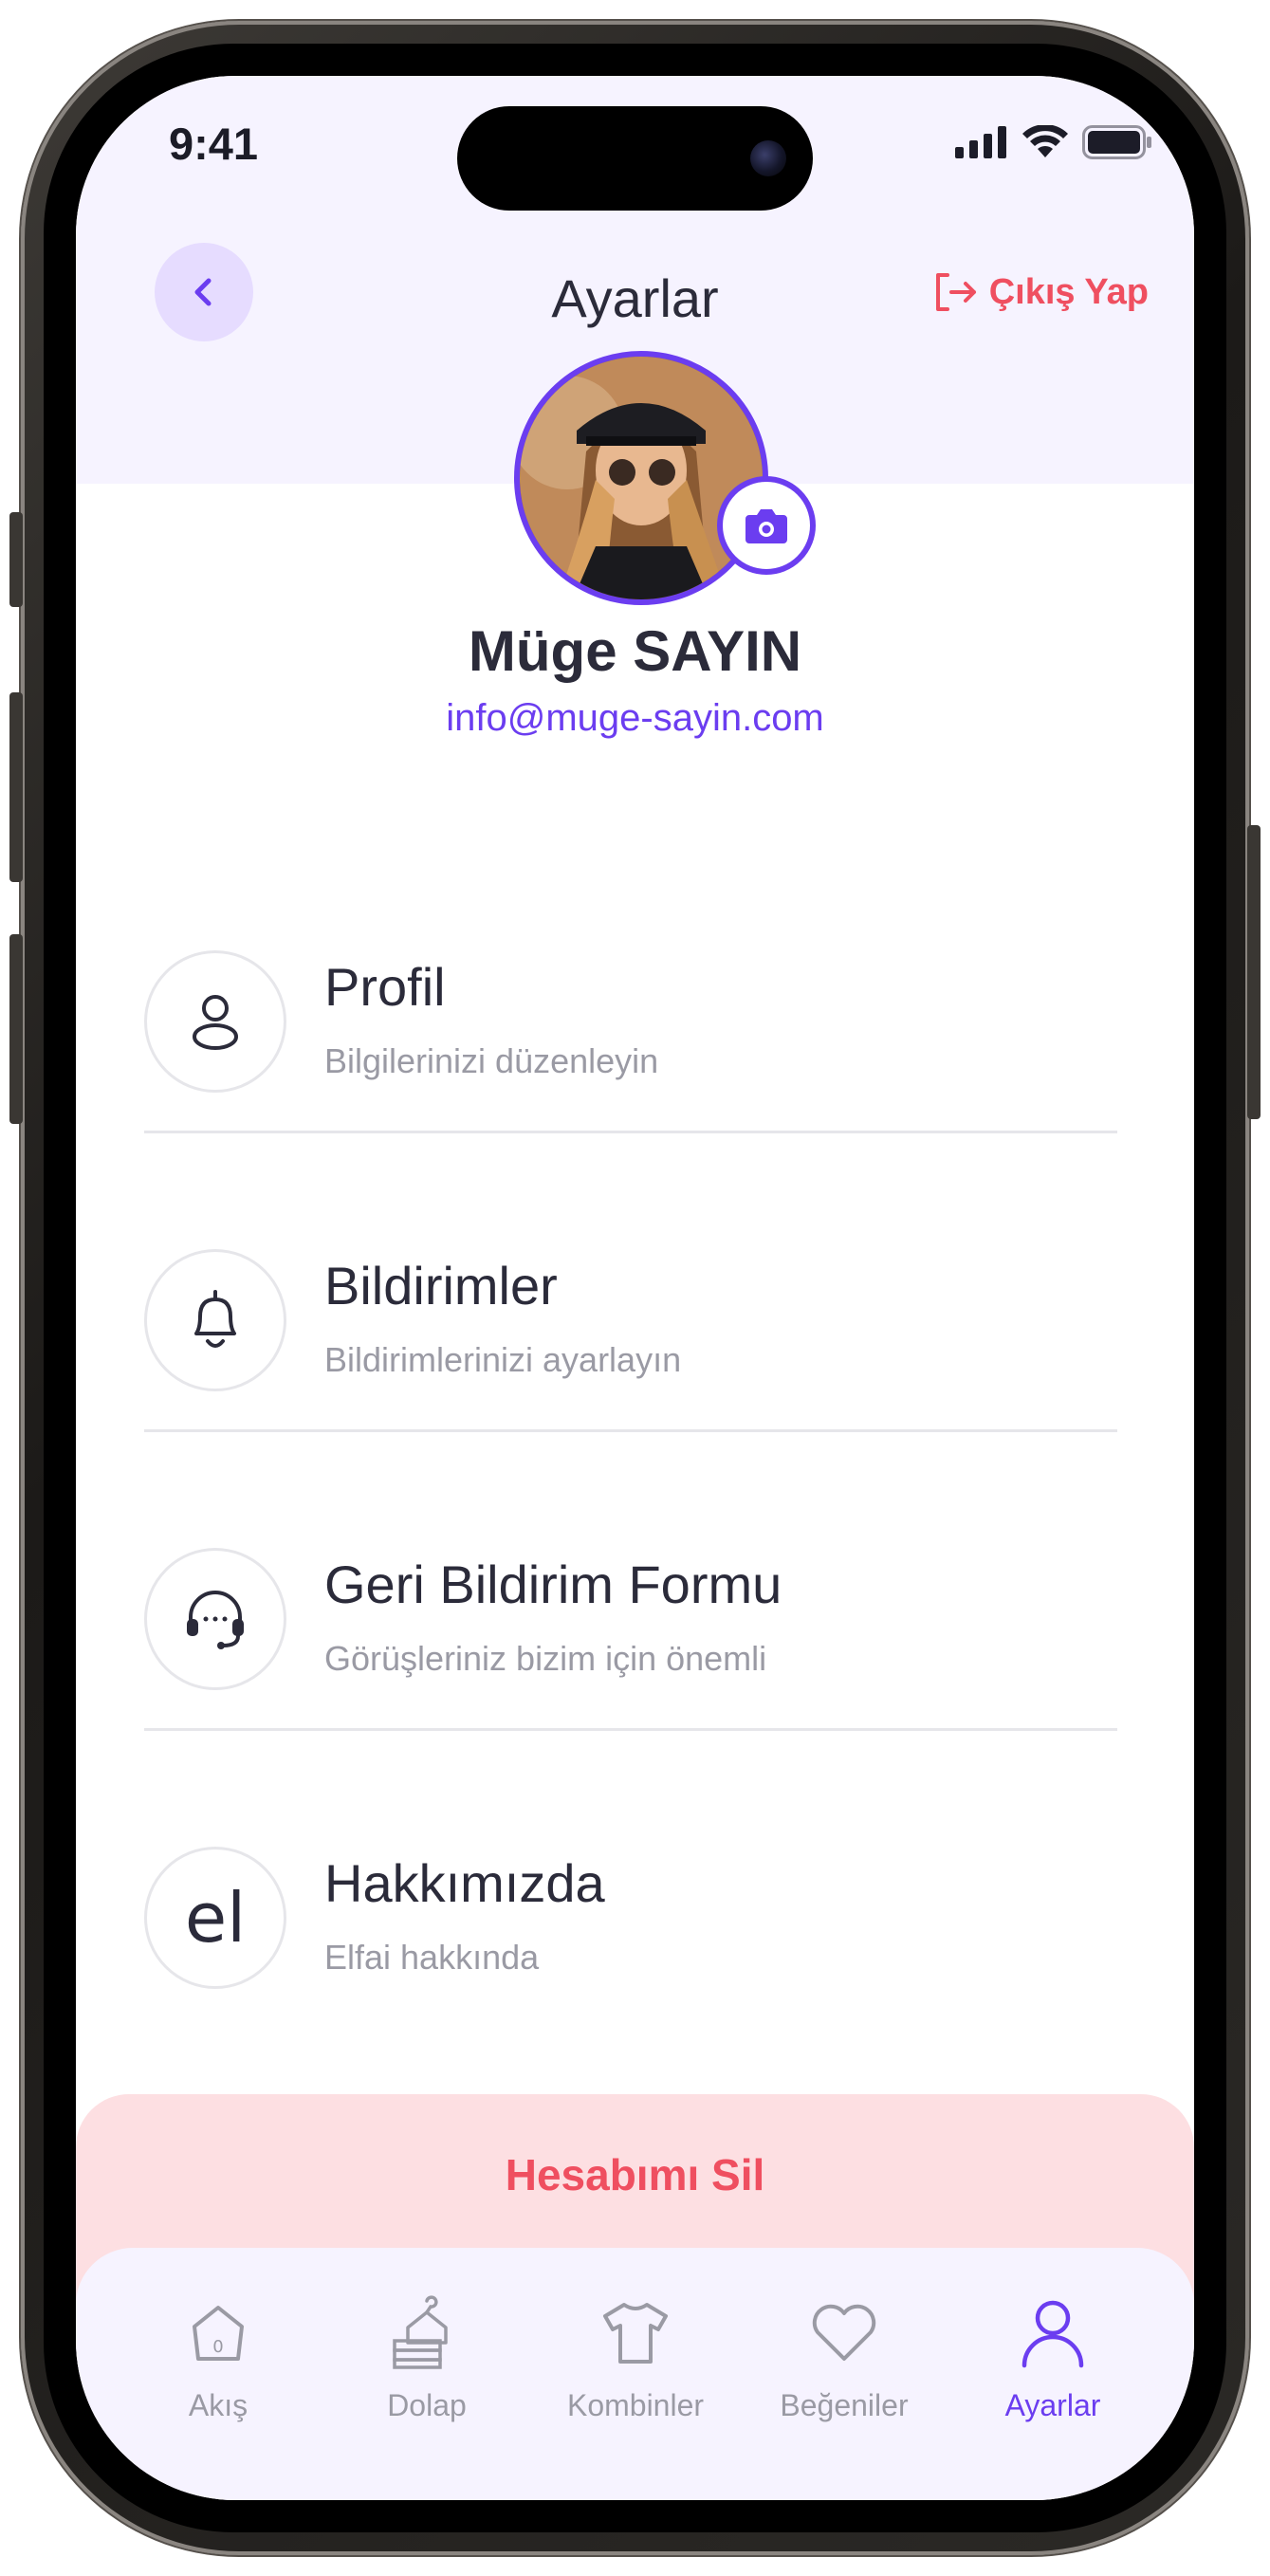 The image size is (1270, 2576). I want to click on tab-label: Ayarlar, so click(1052, 2405).